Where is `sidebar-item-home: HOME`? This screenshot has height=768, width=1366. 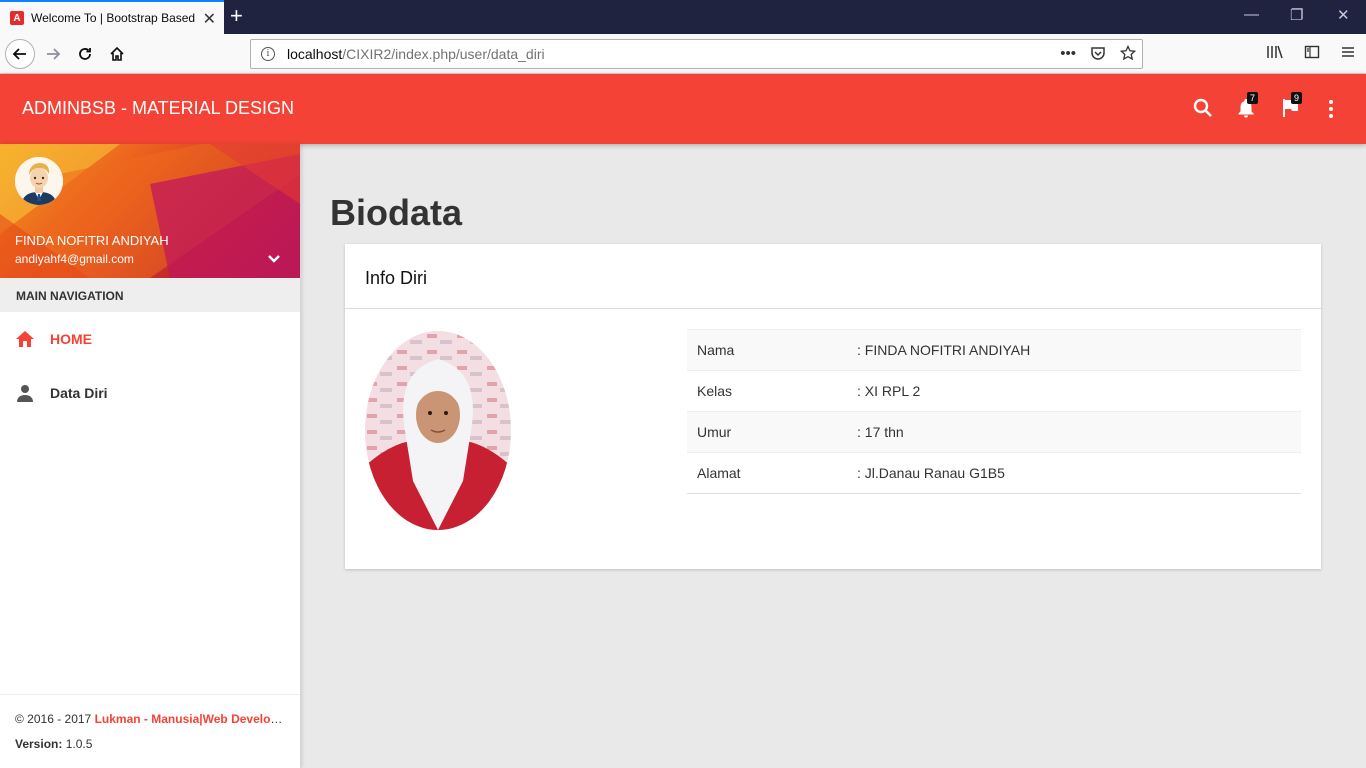
sidebar-item-home: HOME is located at coordinates (150, 339).